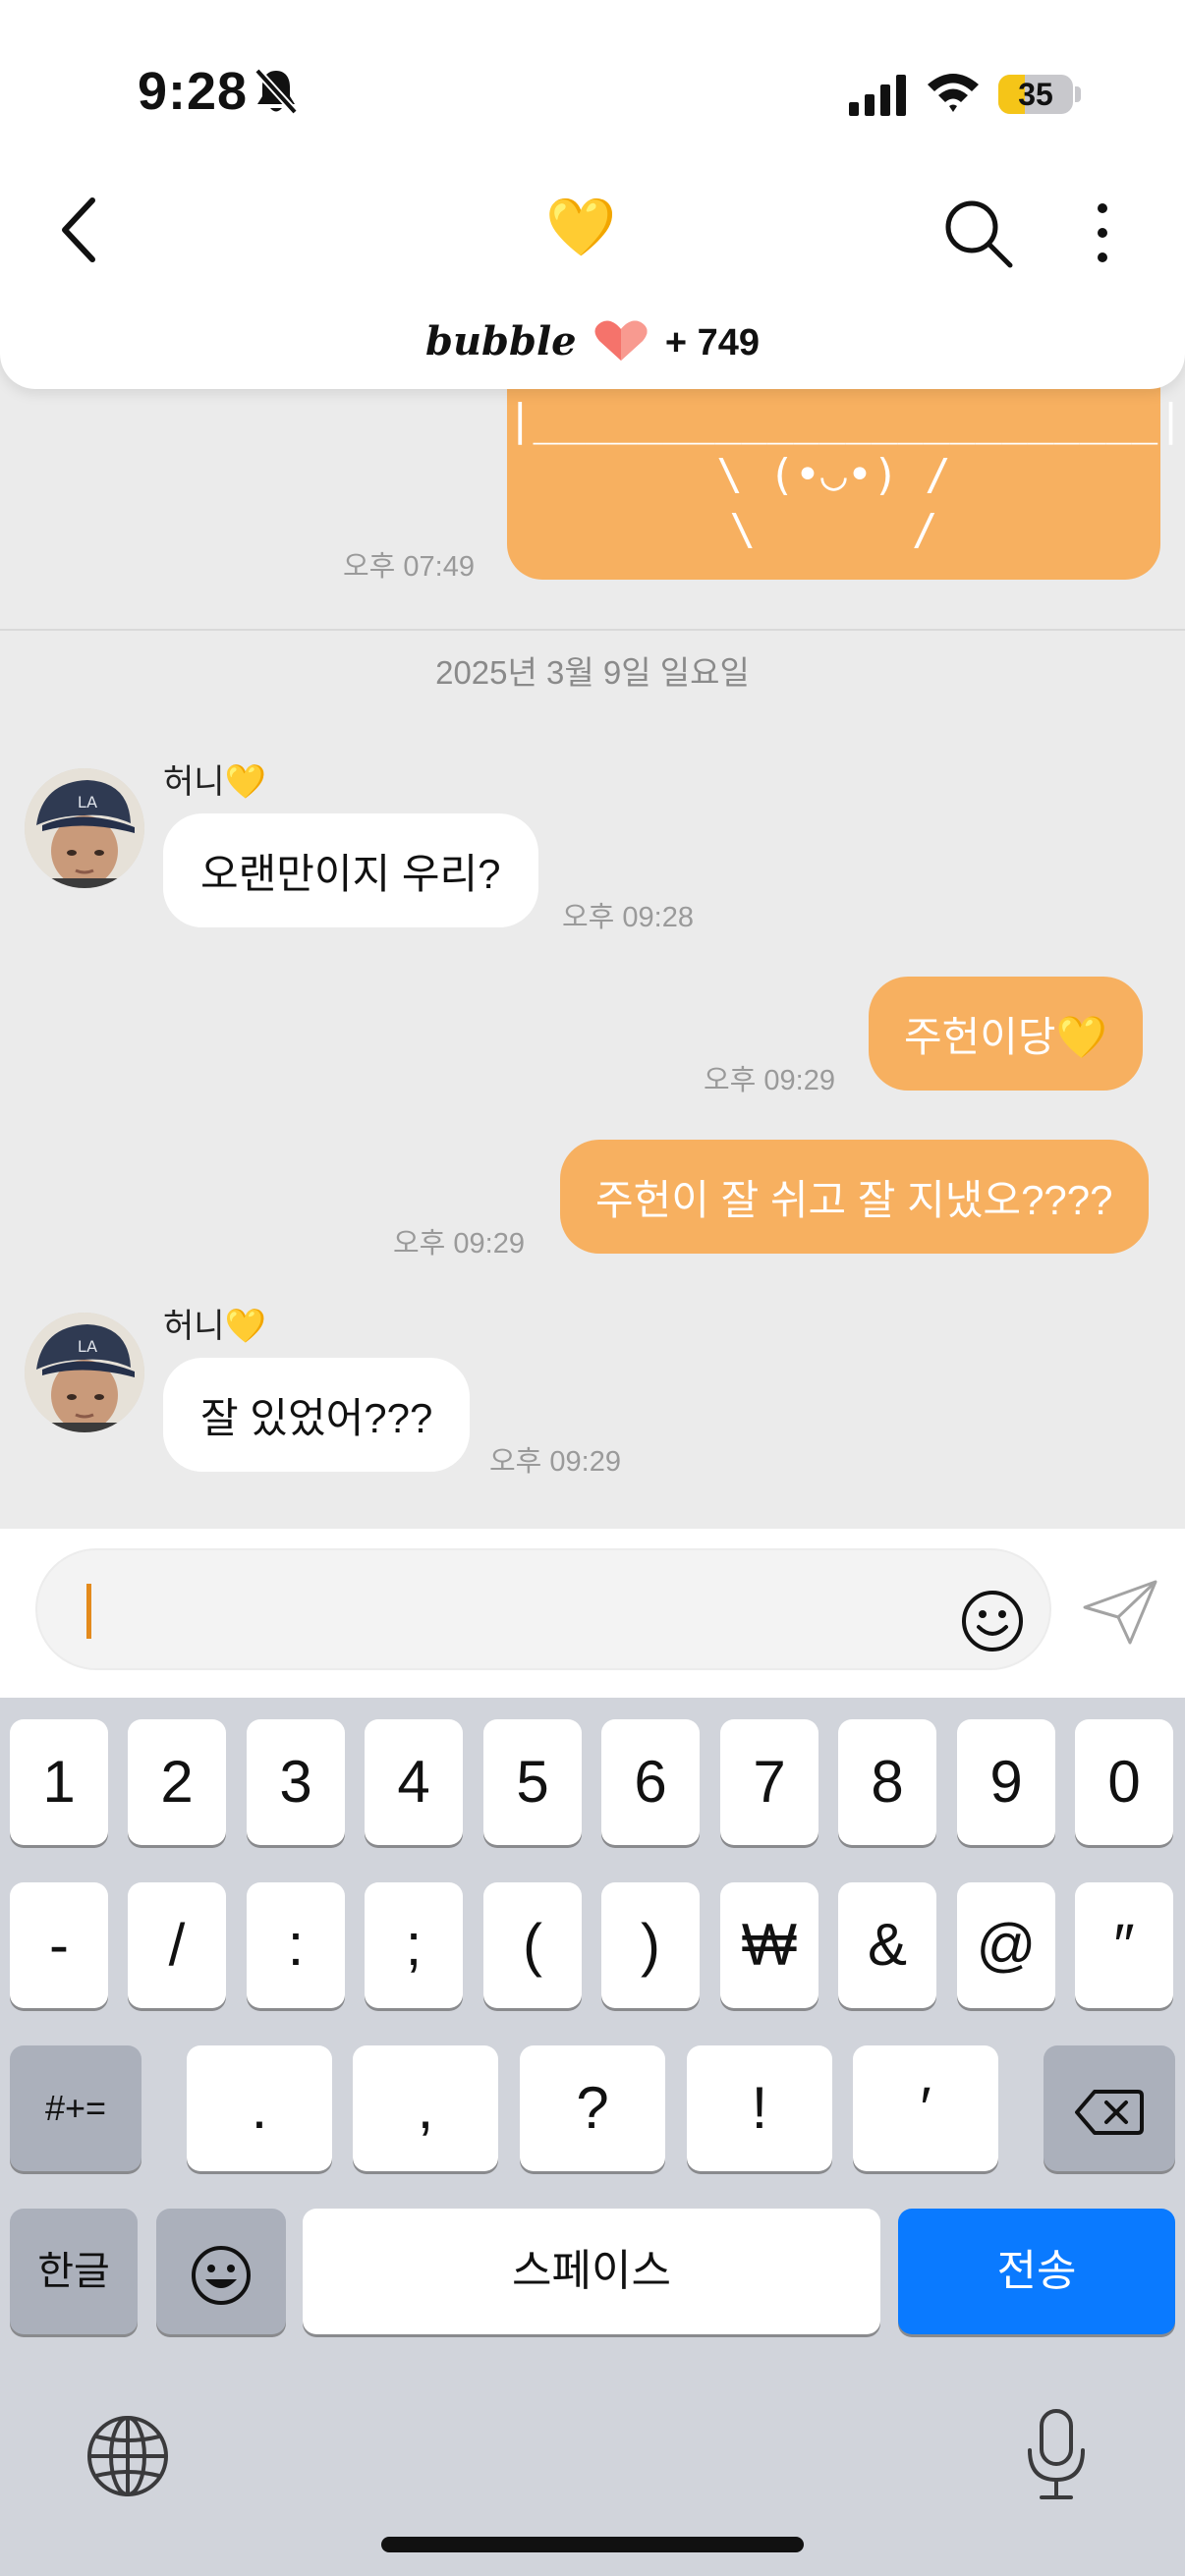 This screenshot has height=2576, width=1185. I want to click on key-slash: /, so click(177, 1945).